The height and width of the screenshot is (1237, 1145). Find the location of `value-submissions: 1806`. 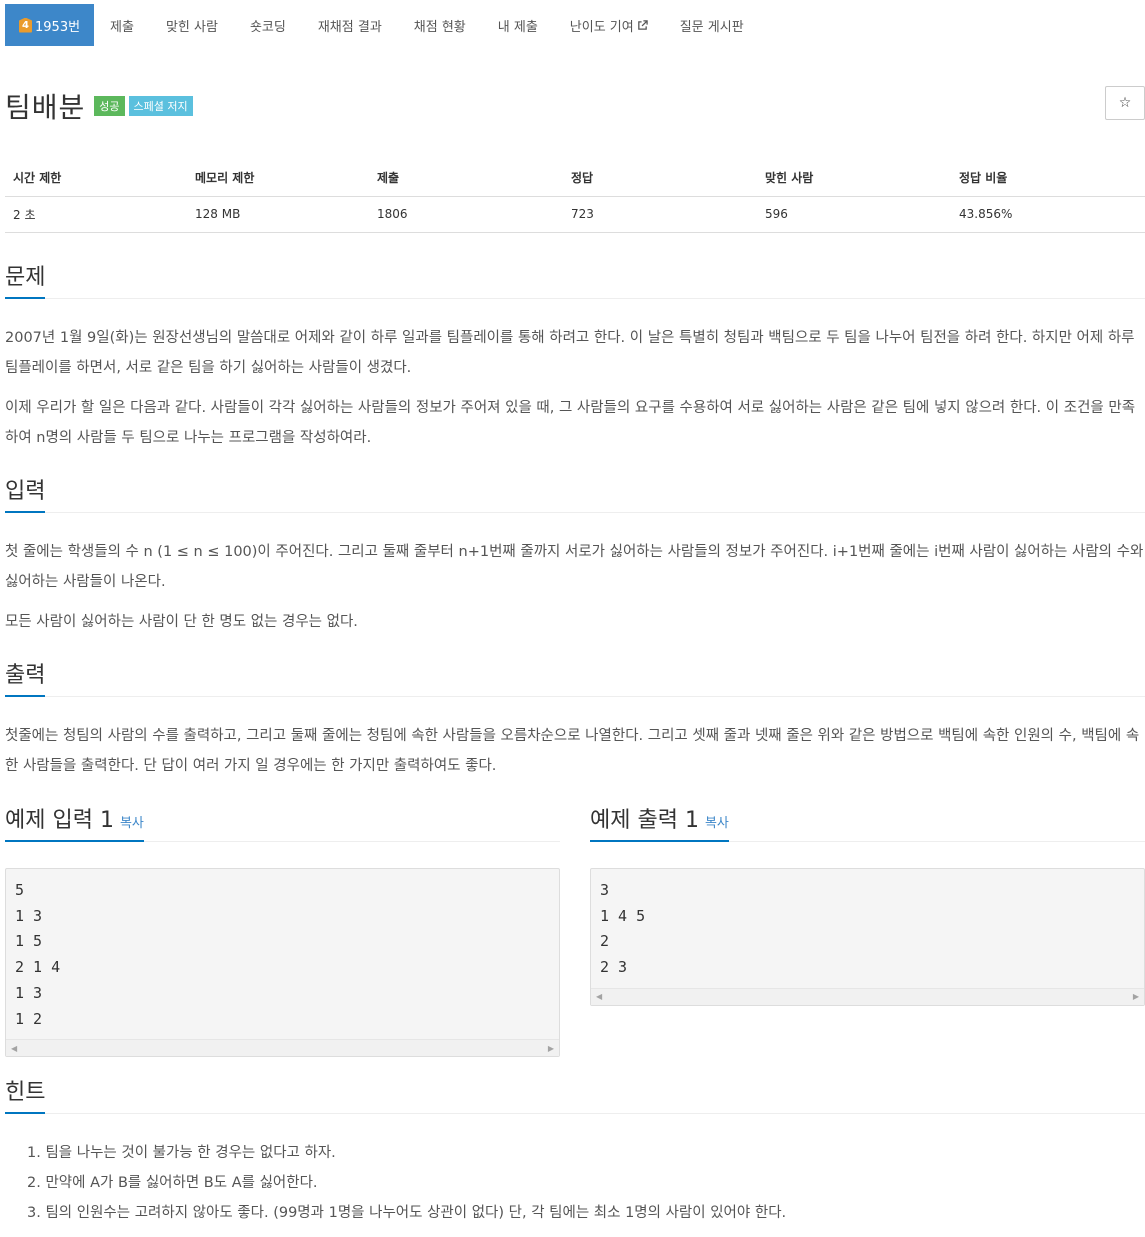

value-submissions: 1806 is located at coordinates (466, 214).